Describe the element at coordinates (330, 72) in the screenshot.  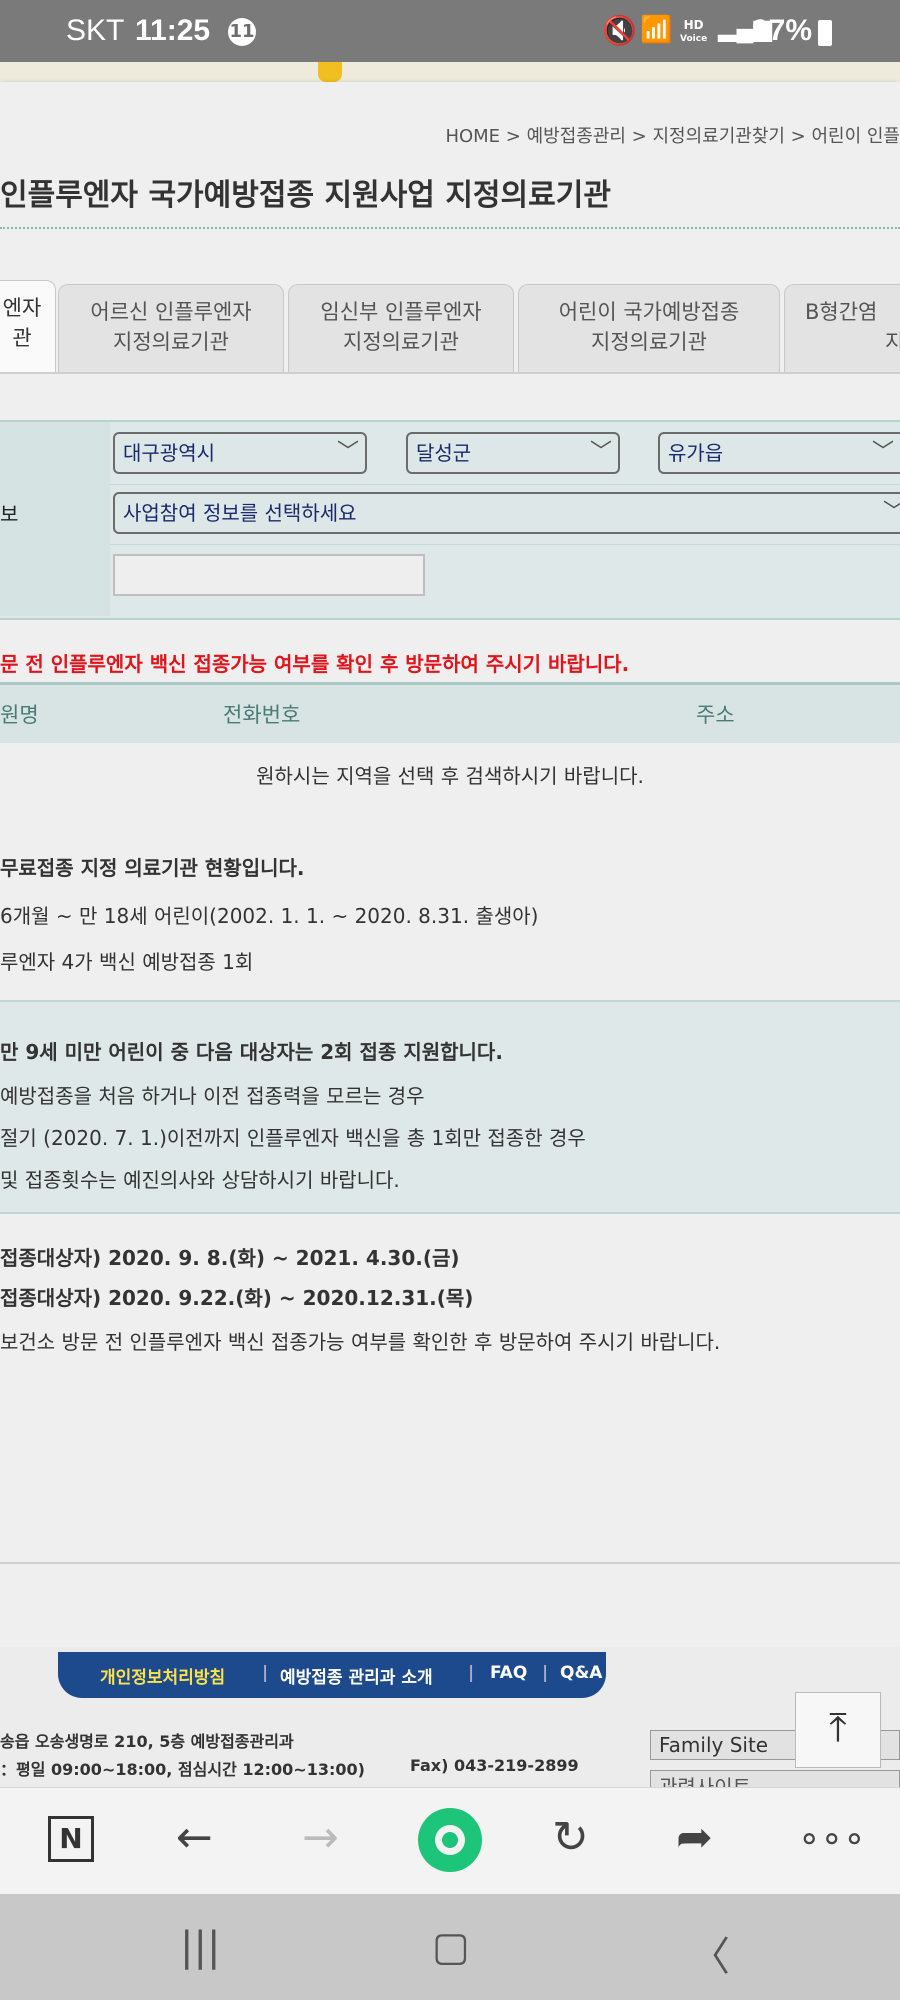
I see `mascot-icon` at that location.